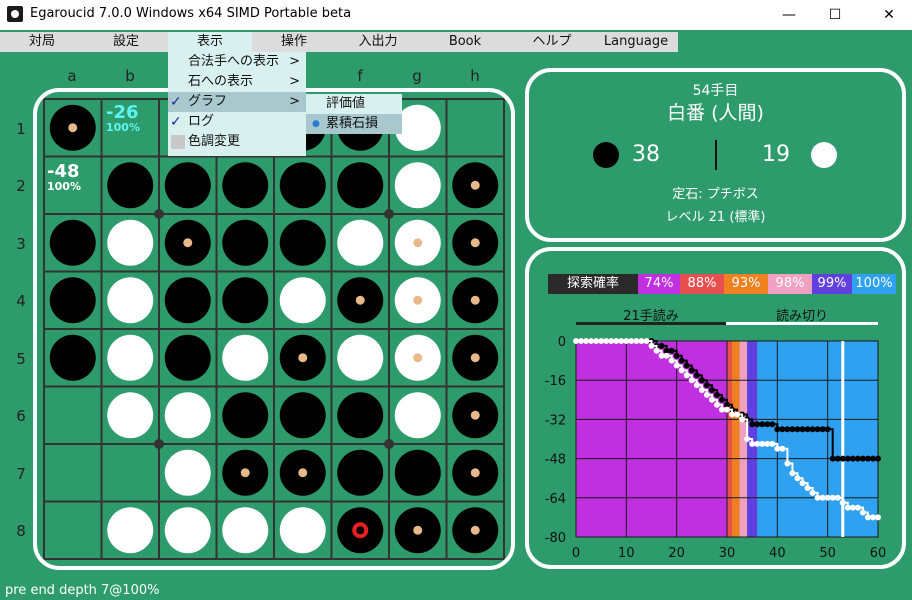 This screenshot has width=912, height=600. What do you see at coordinates (475, 300) in the screenshot?
I see `disc-marker-h4` at bounding box center [475, 300].